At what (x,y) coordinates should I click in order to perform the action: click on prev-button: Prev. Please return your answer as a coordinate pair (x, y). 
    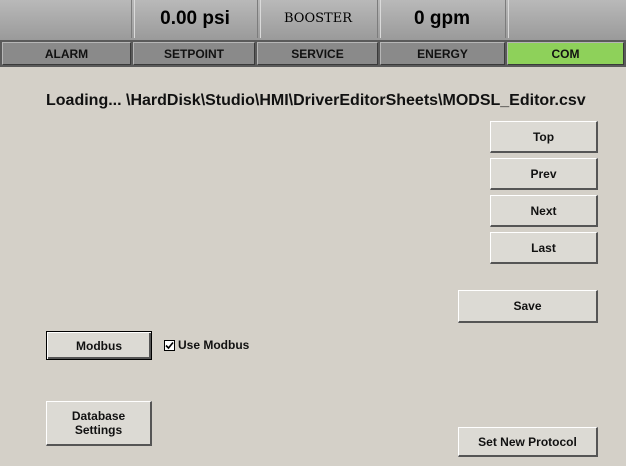
    Looking at the image, I should click on (544, 174).